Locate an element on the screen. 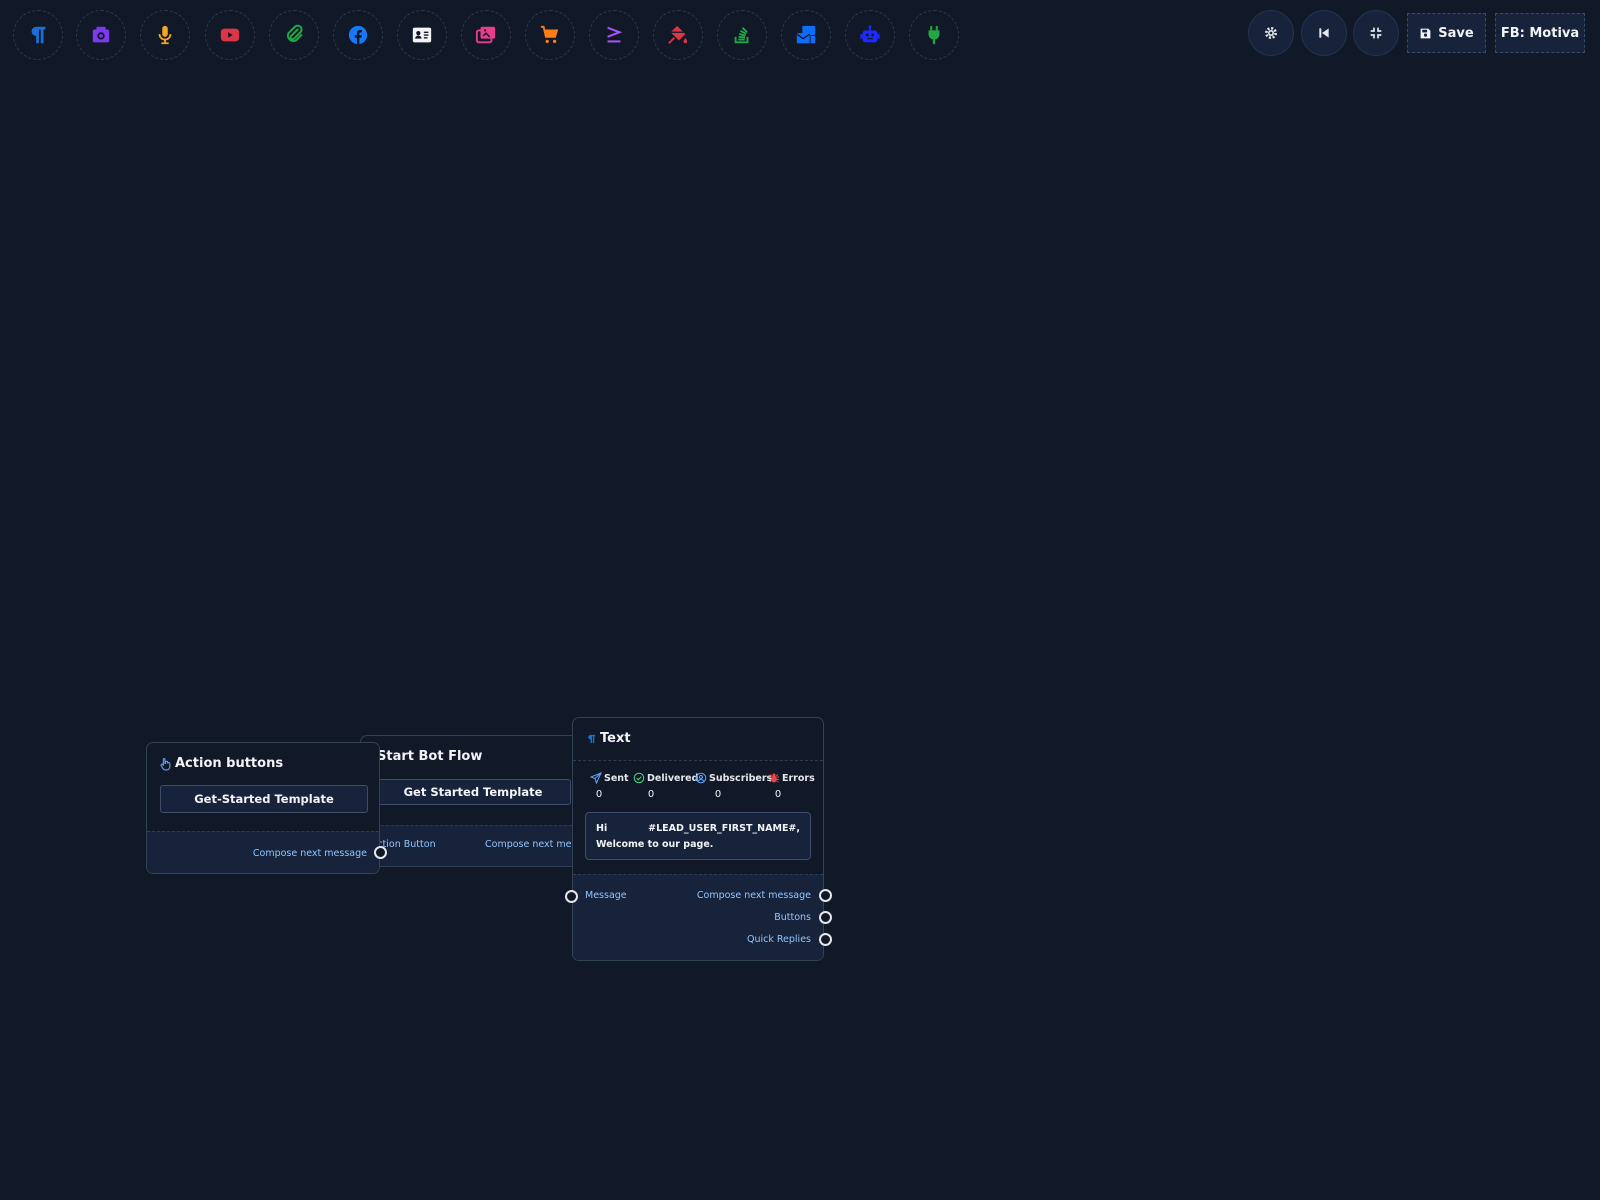 This screenshot has height=1200, width=1600. check-circle-icon is located at coordinates (639, 778).